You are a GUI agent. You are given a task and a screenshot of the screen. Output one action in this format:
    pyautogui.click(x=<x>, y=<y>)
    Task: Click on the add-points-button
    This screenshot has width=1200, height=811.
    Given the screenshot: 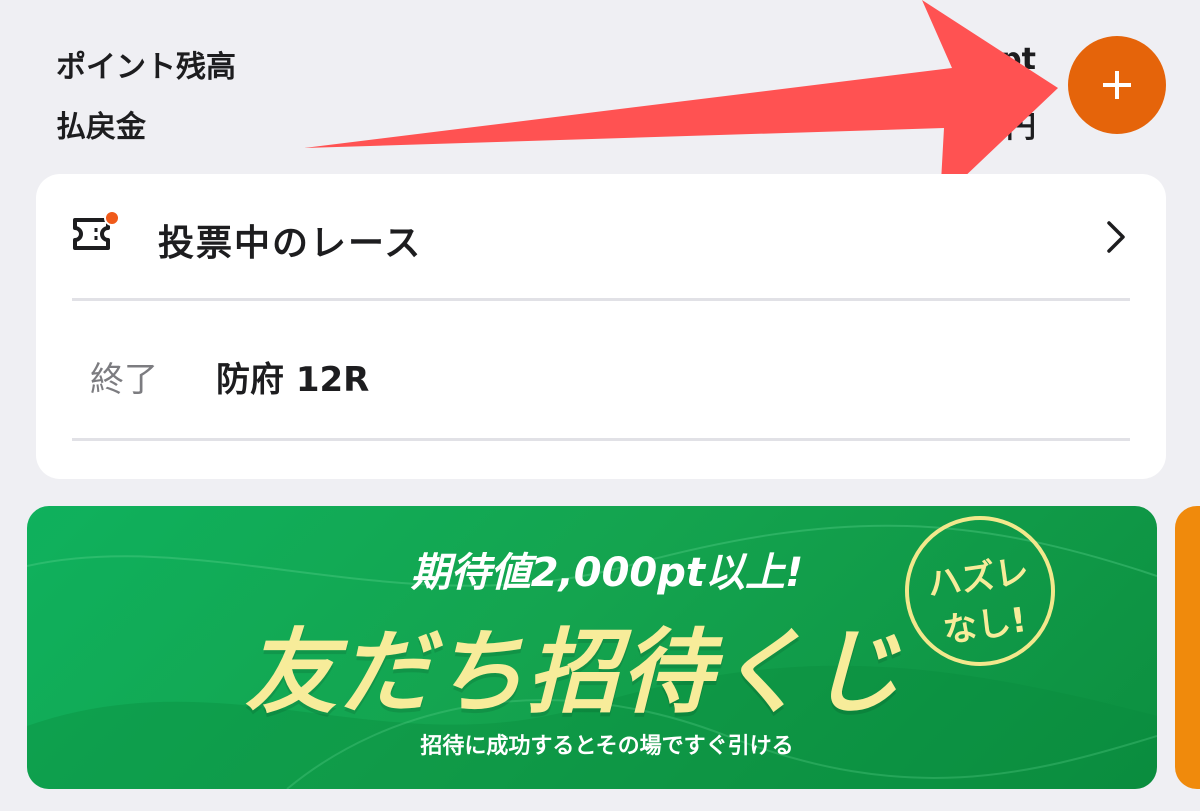 What is the action you would take?
    pyautogui.click(x=1117, y=85)
    